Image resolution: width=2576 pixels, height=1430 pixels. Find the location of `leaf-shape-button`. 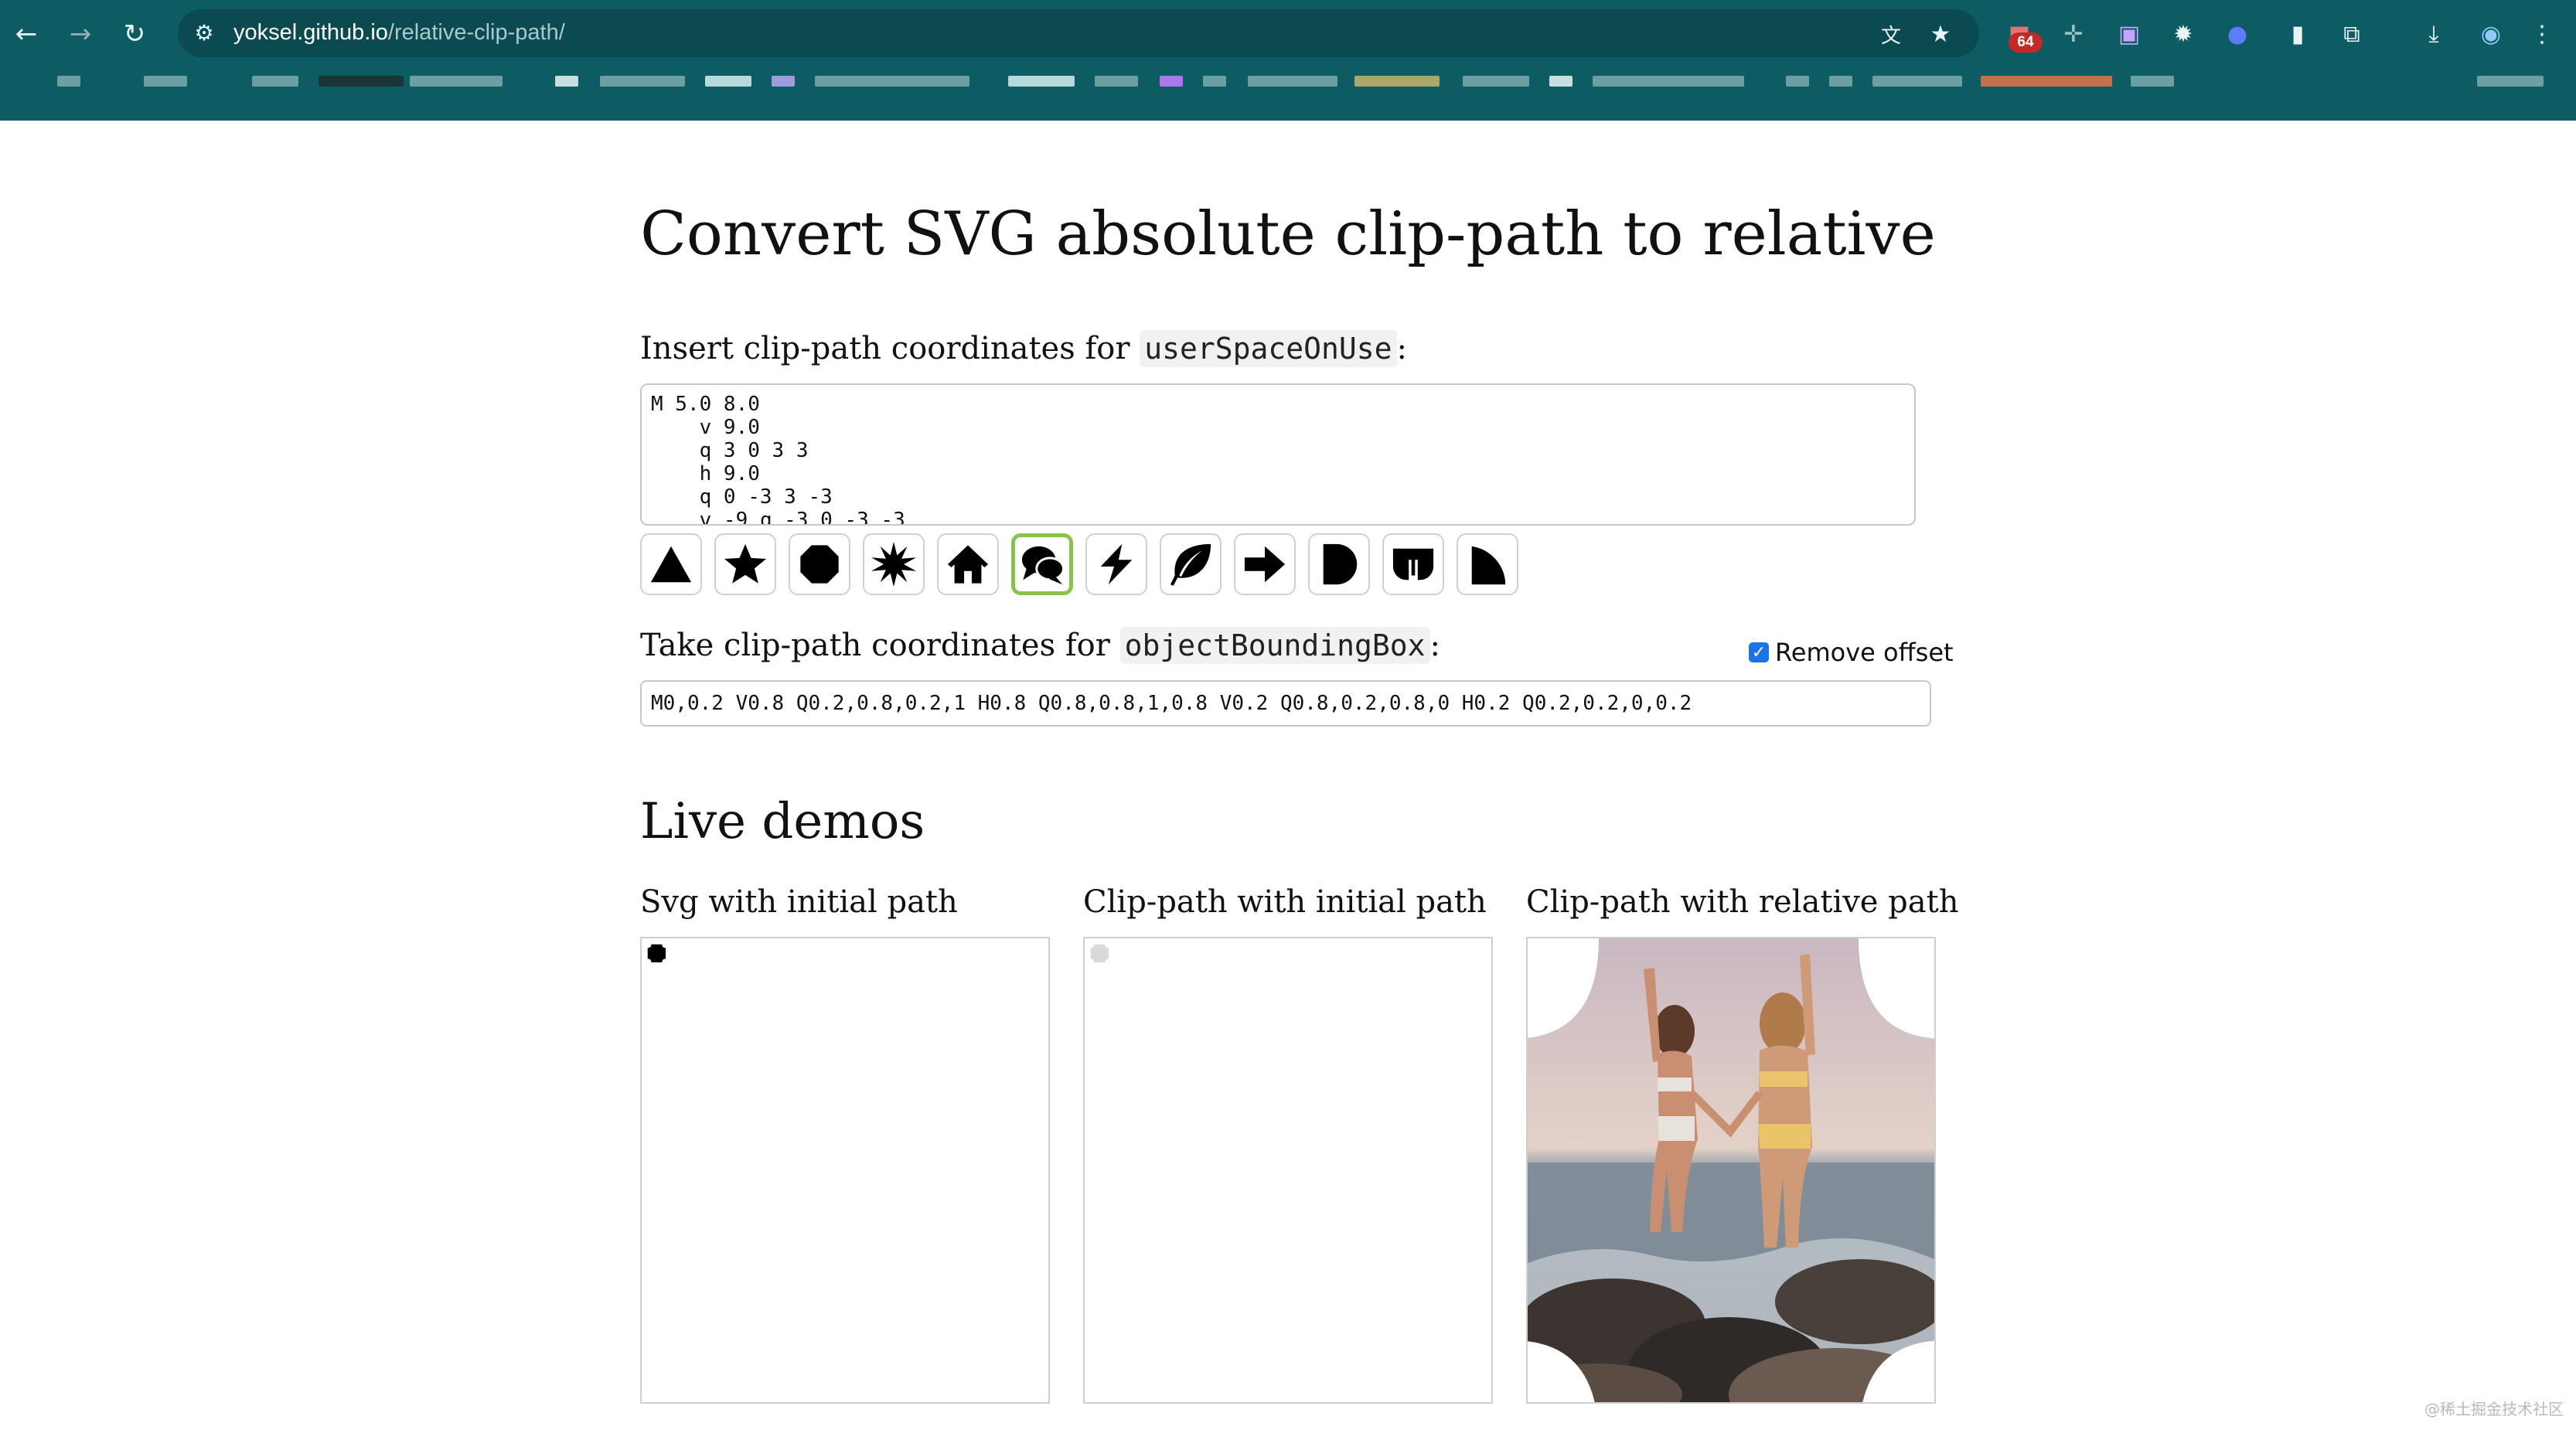

leaf-shape-button is located at coordinates (1191, 564).